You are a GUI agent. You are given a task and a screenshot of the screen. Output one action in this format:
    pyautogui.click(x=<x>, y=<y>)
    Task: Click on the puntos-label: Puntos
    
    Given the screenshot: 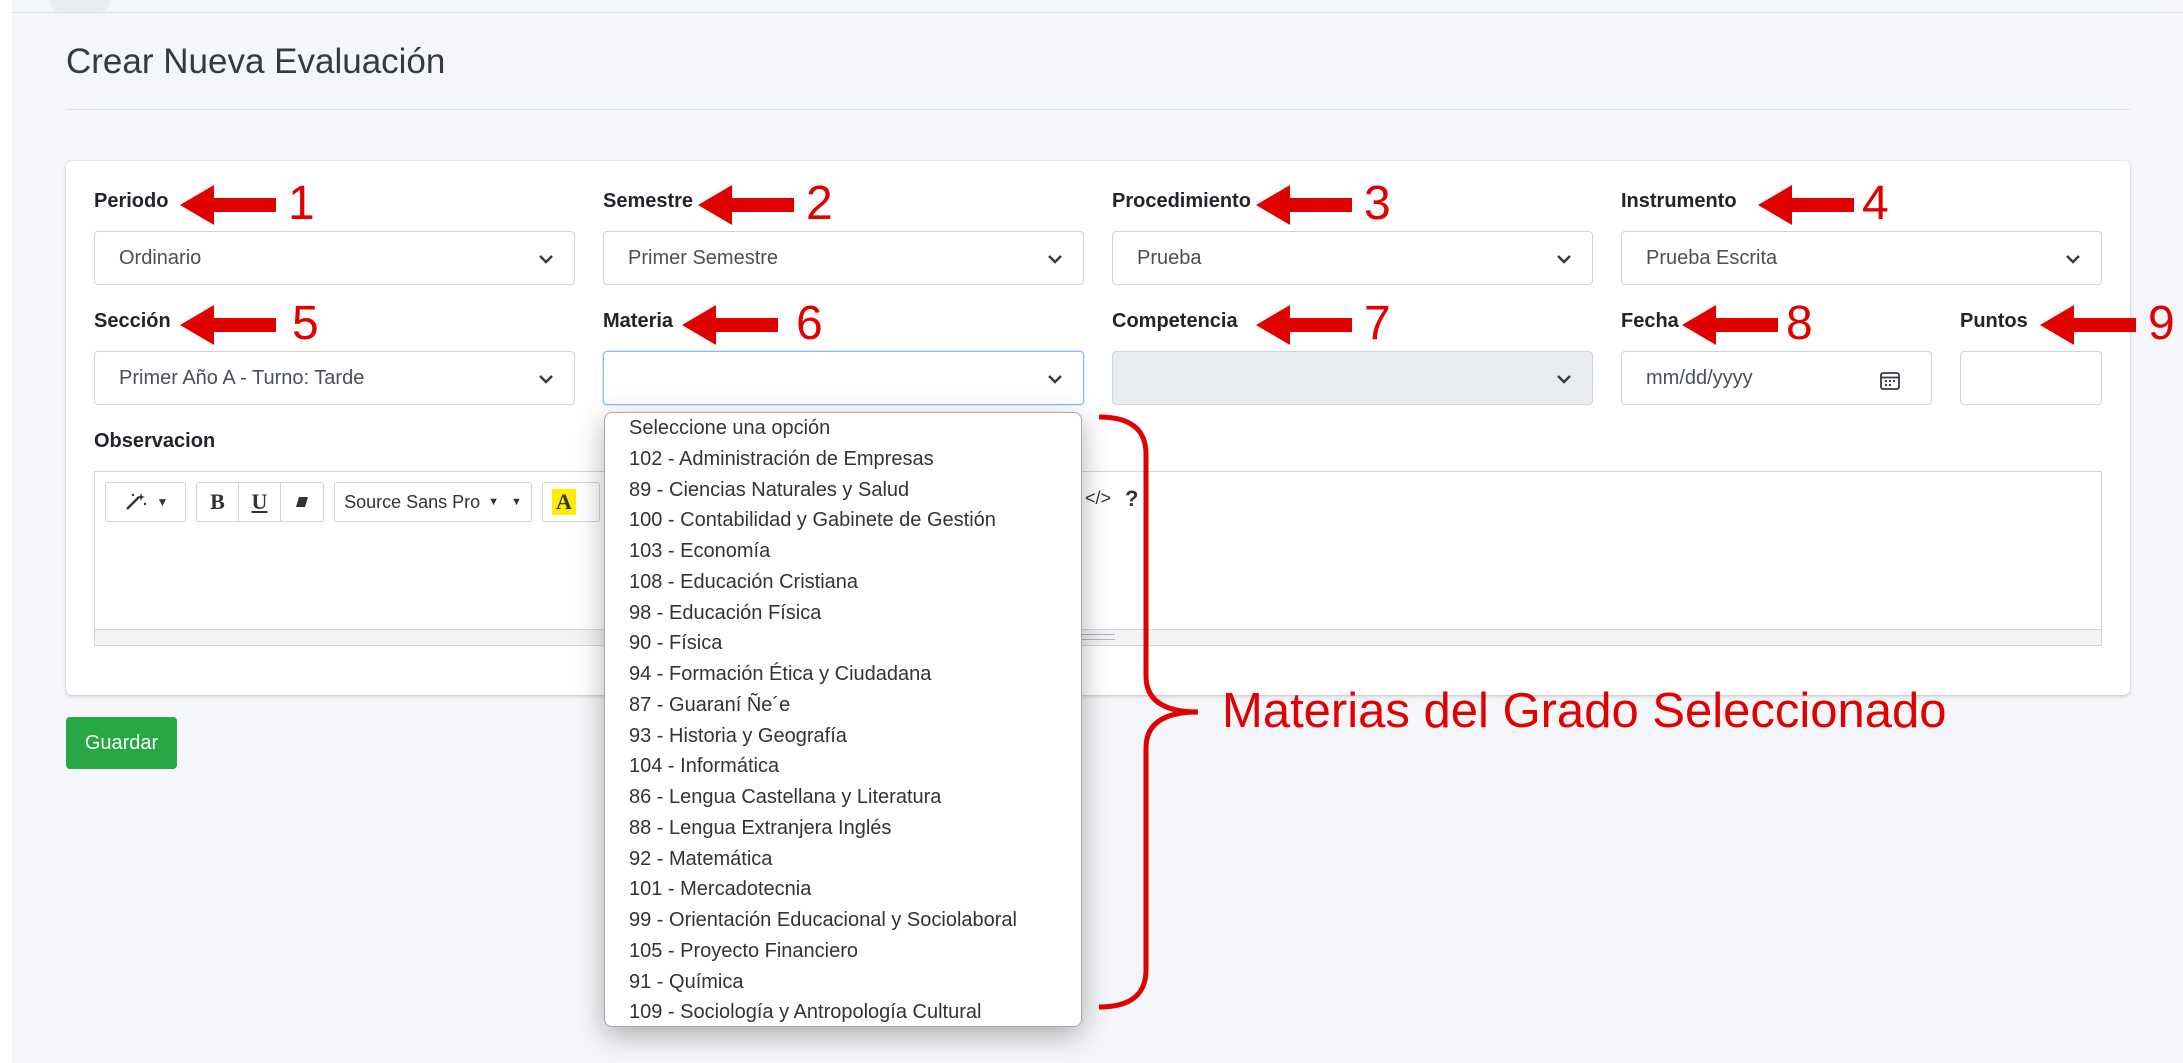 What is the action you would take?
    pyautogui.click(x=1994, y=321)
    